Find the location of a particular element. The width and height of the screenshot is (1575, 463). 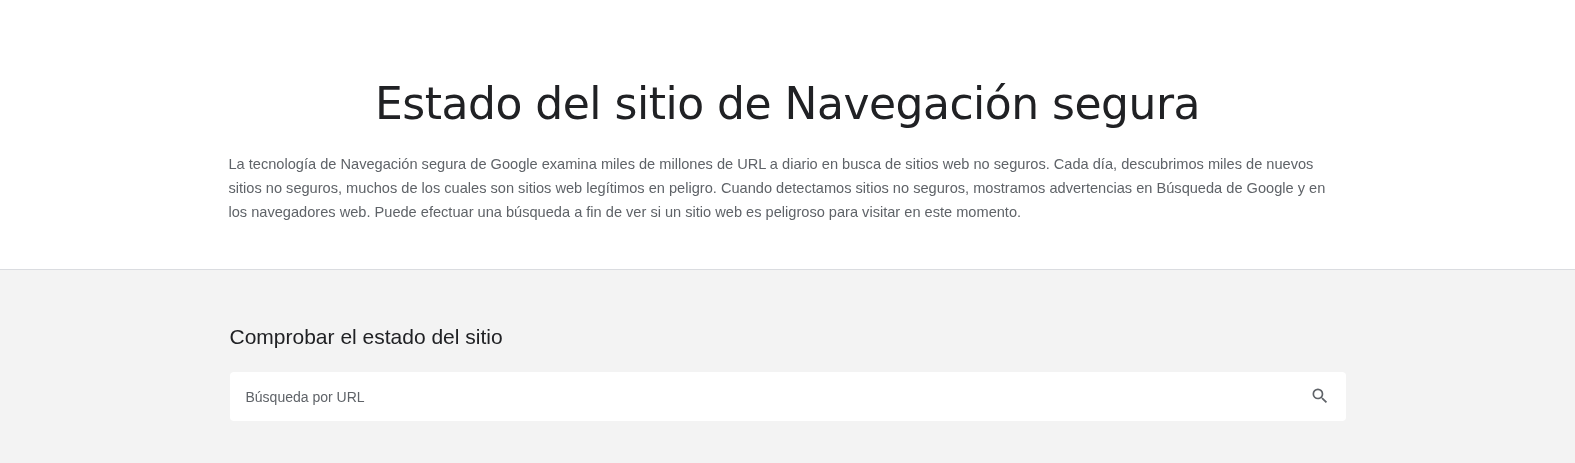

section-heading: Comprobar el estado del sitio is located at coordinates (366, 337).